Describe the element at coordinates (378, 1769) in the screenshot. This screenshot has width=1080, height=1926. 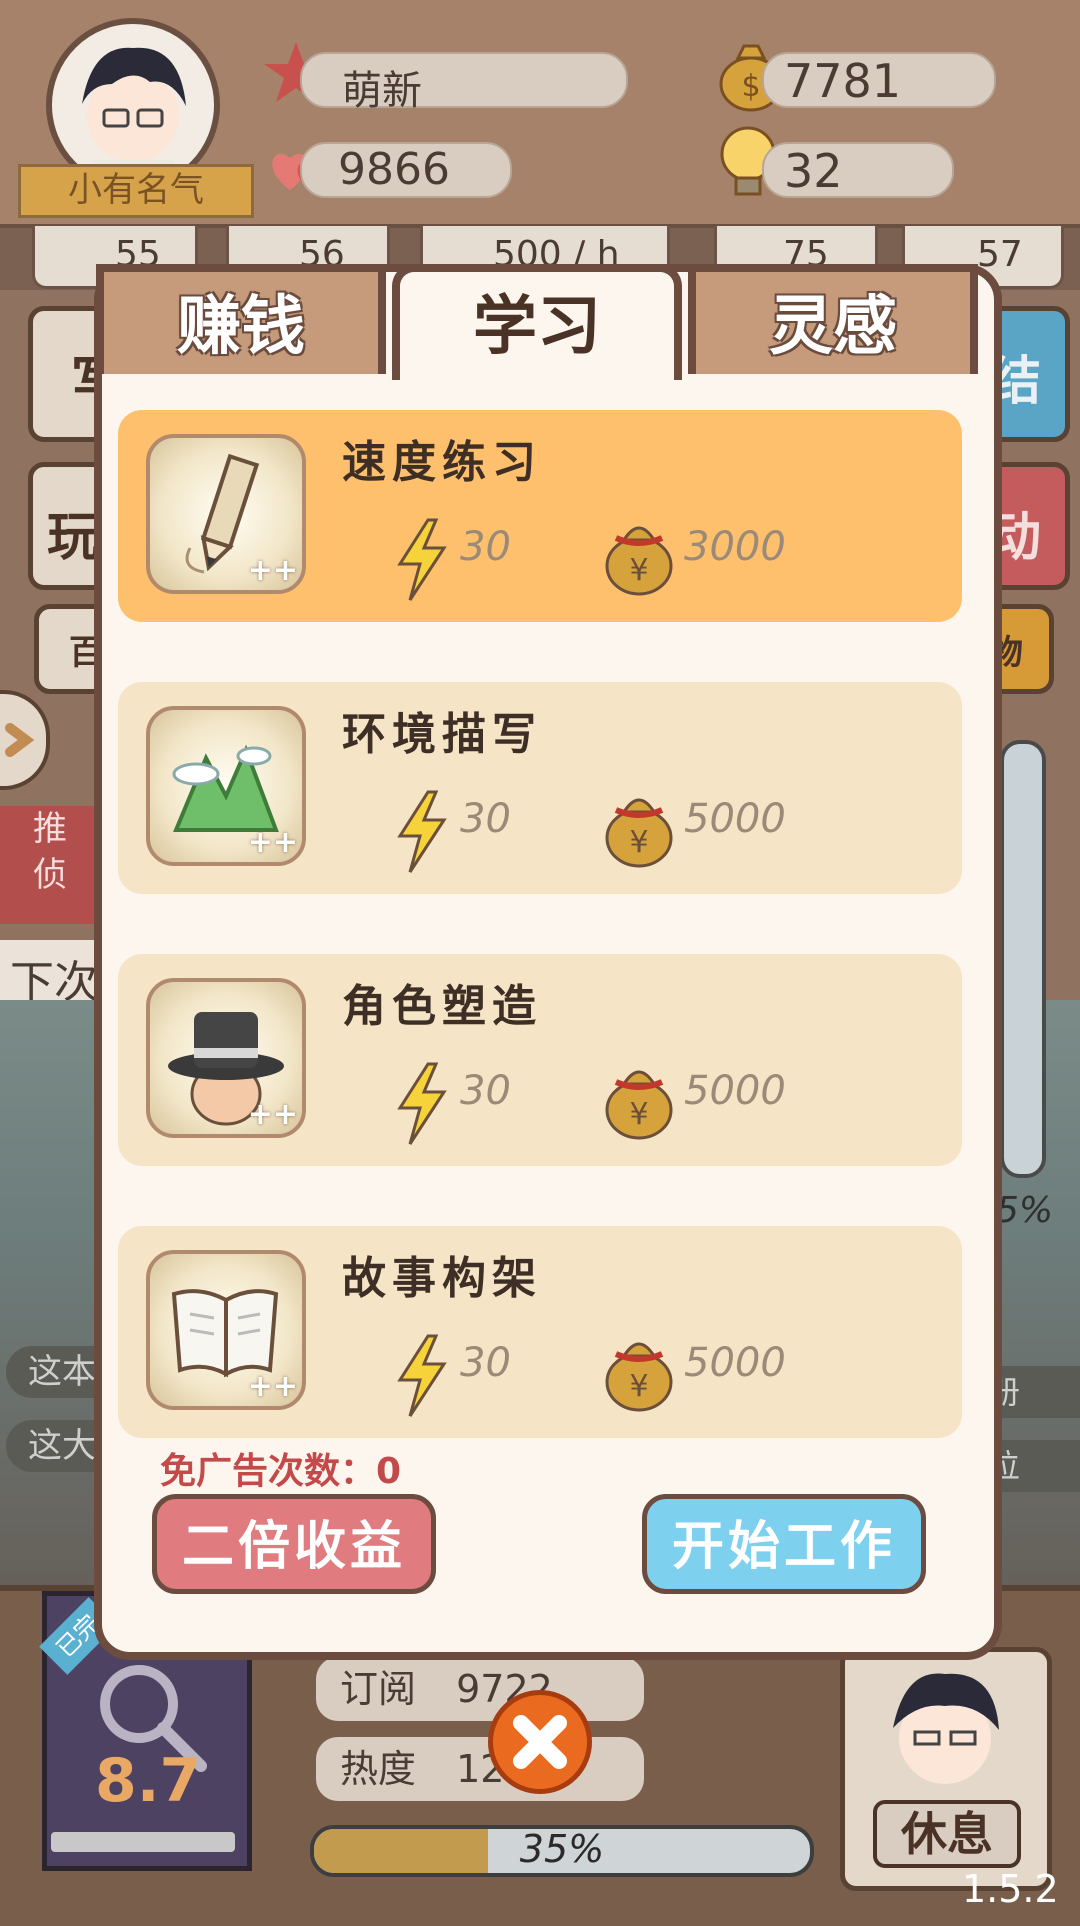
I see `heat-label: 热度` at that location.